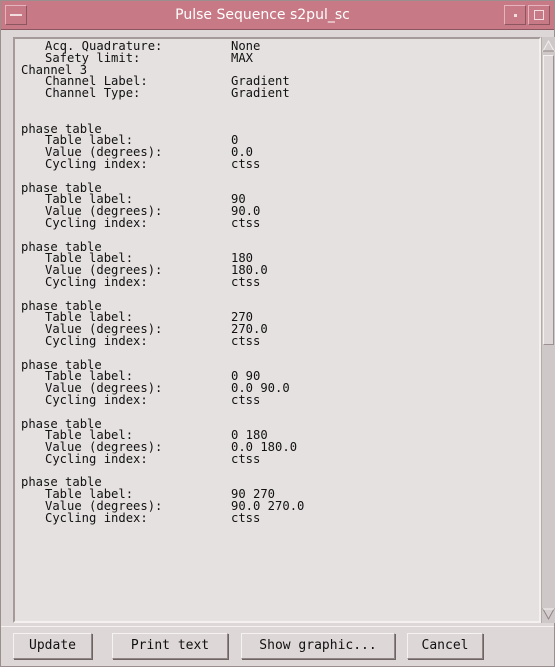 The width and height of the screenshot is (555, 667). I want to click on divider, so click(277, 626).